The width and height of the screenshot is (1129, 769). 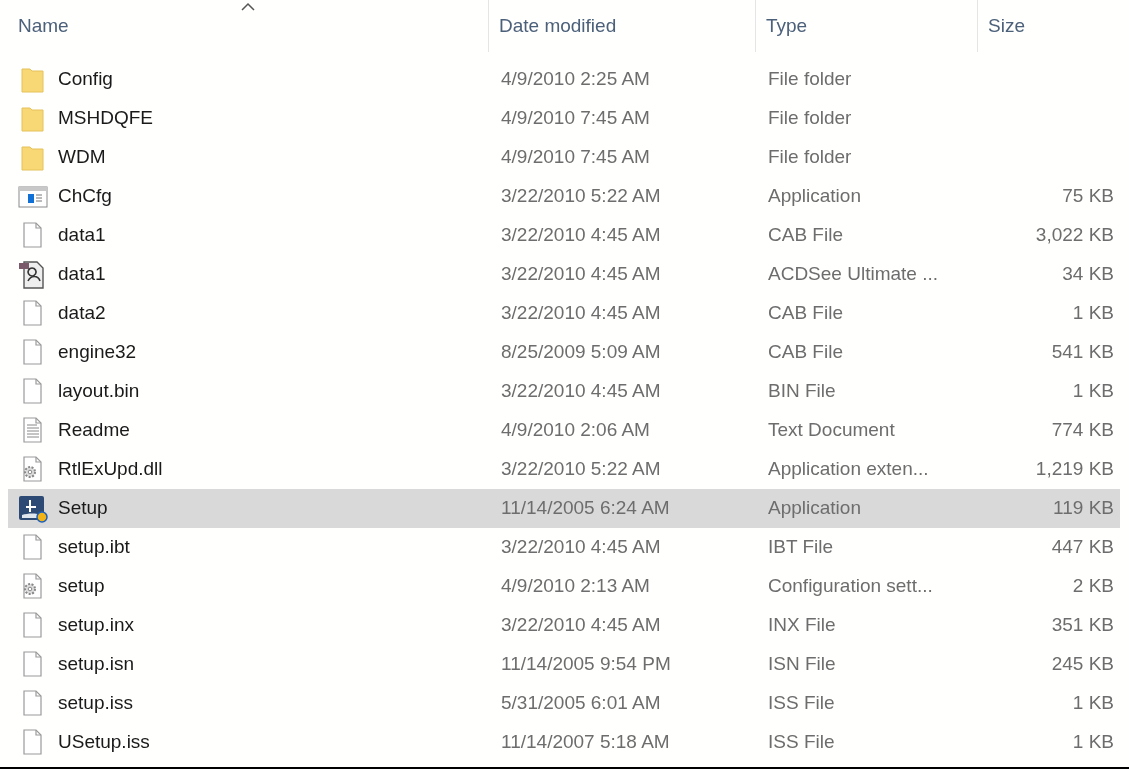 What do you see at coordinates (581, 703) in the screenshot?
I see `date-modified: 5/31/2005 6:01 AM` at bounding box center [581, 703].